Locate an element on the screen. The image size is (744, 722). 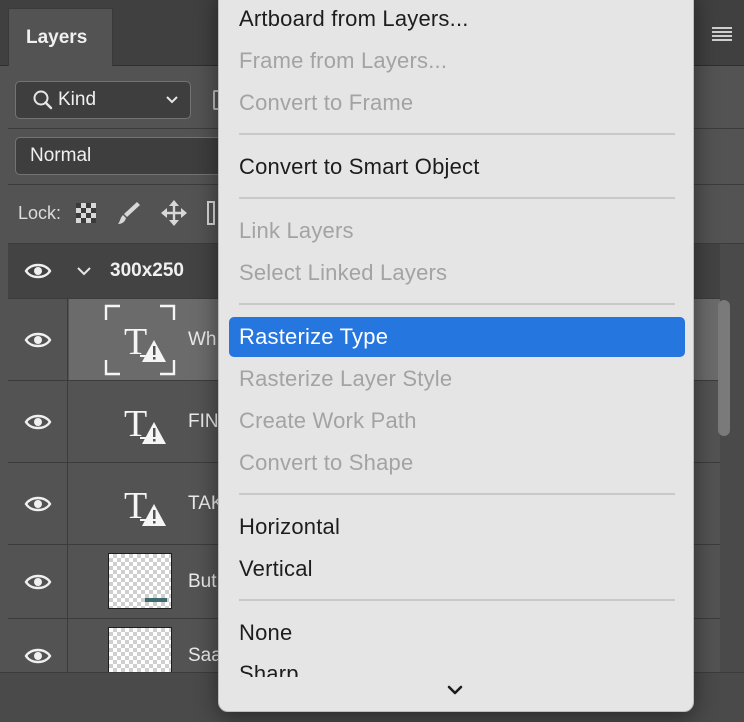
menu-item-select-linked-layers: Select Linked Layers is located at coordinates (457, 273).